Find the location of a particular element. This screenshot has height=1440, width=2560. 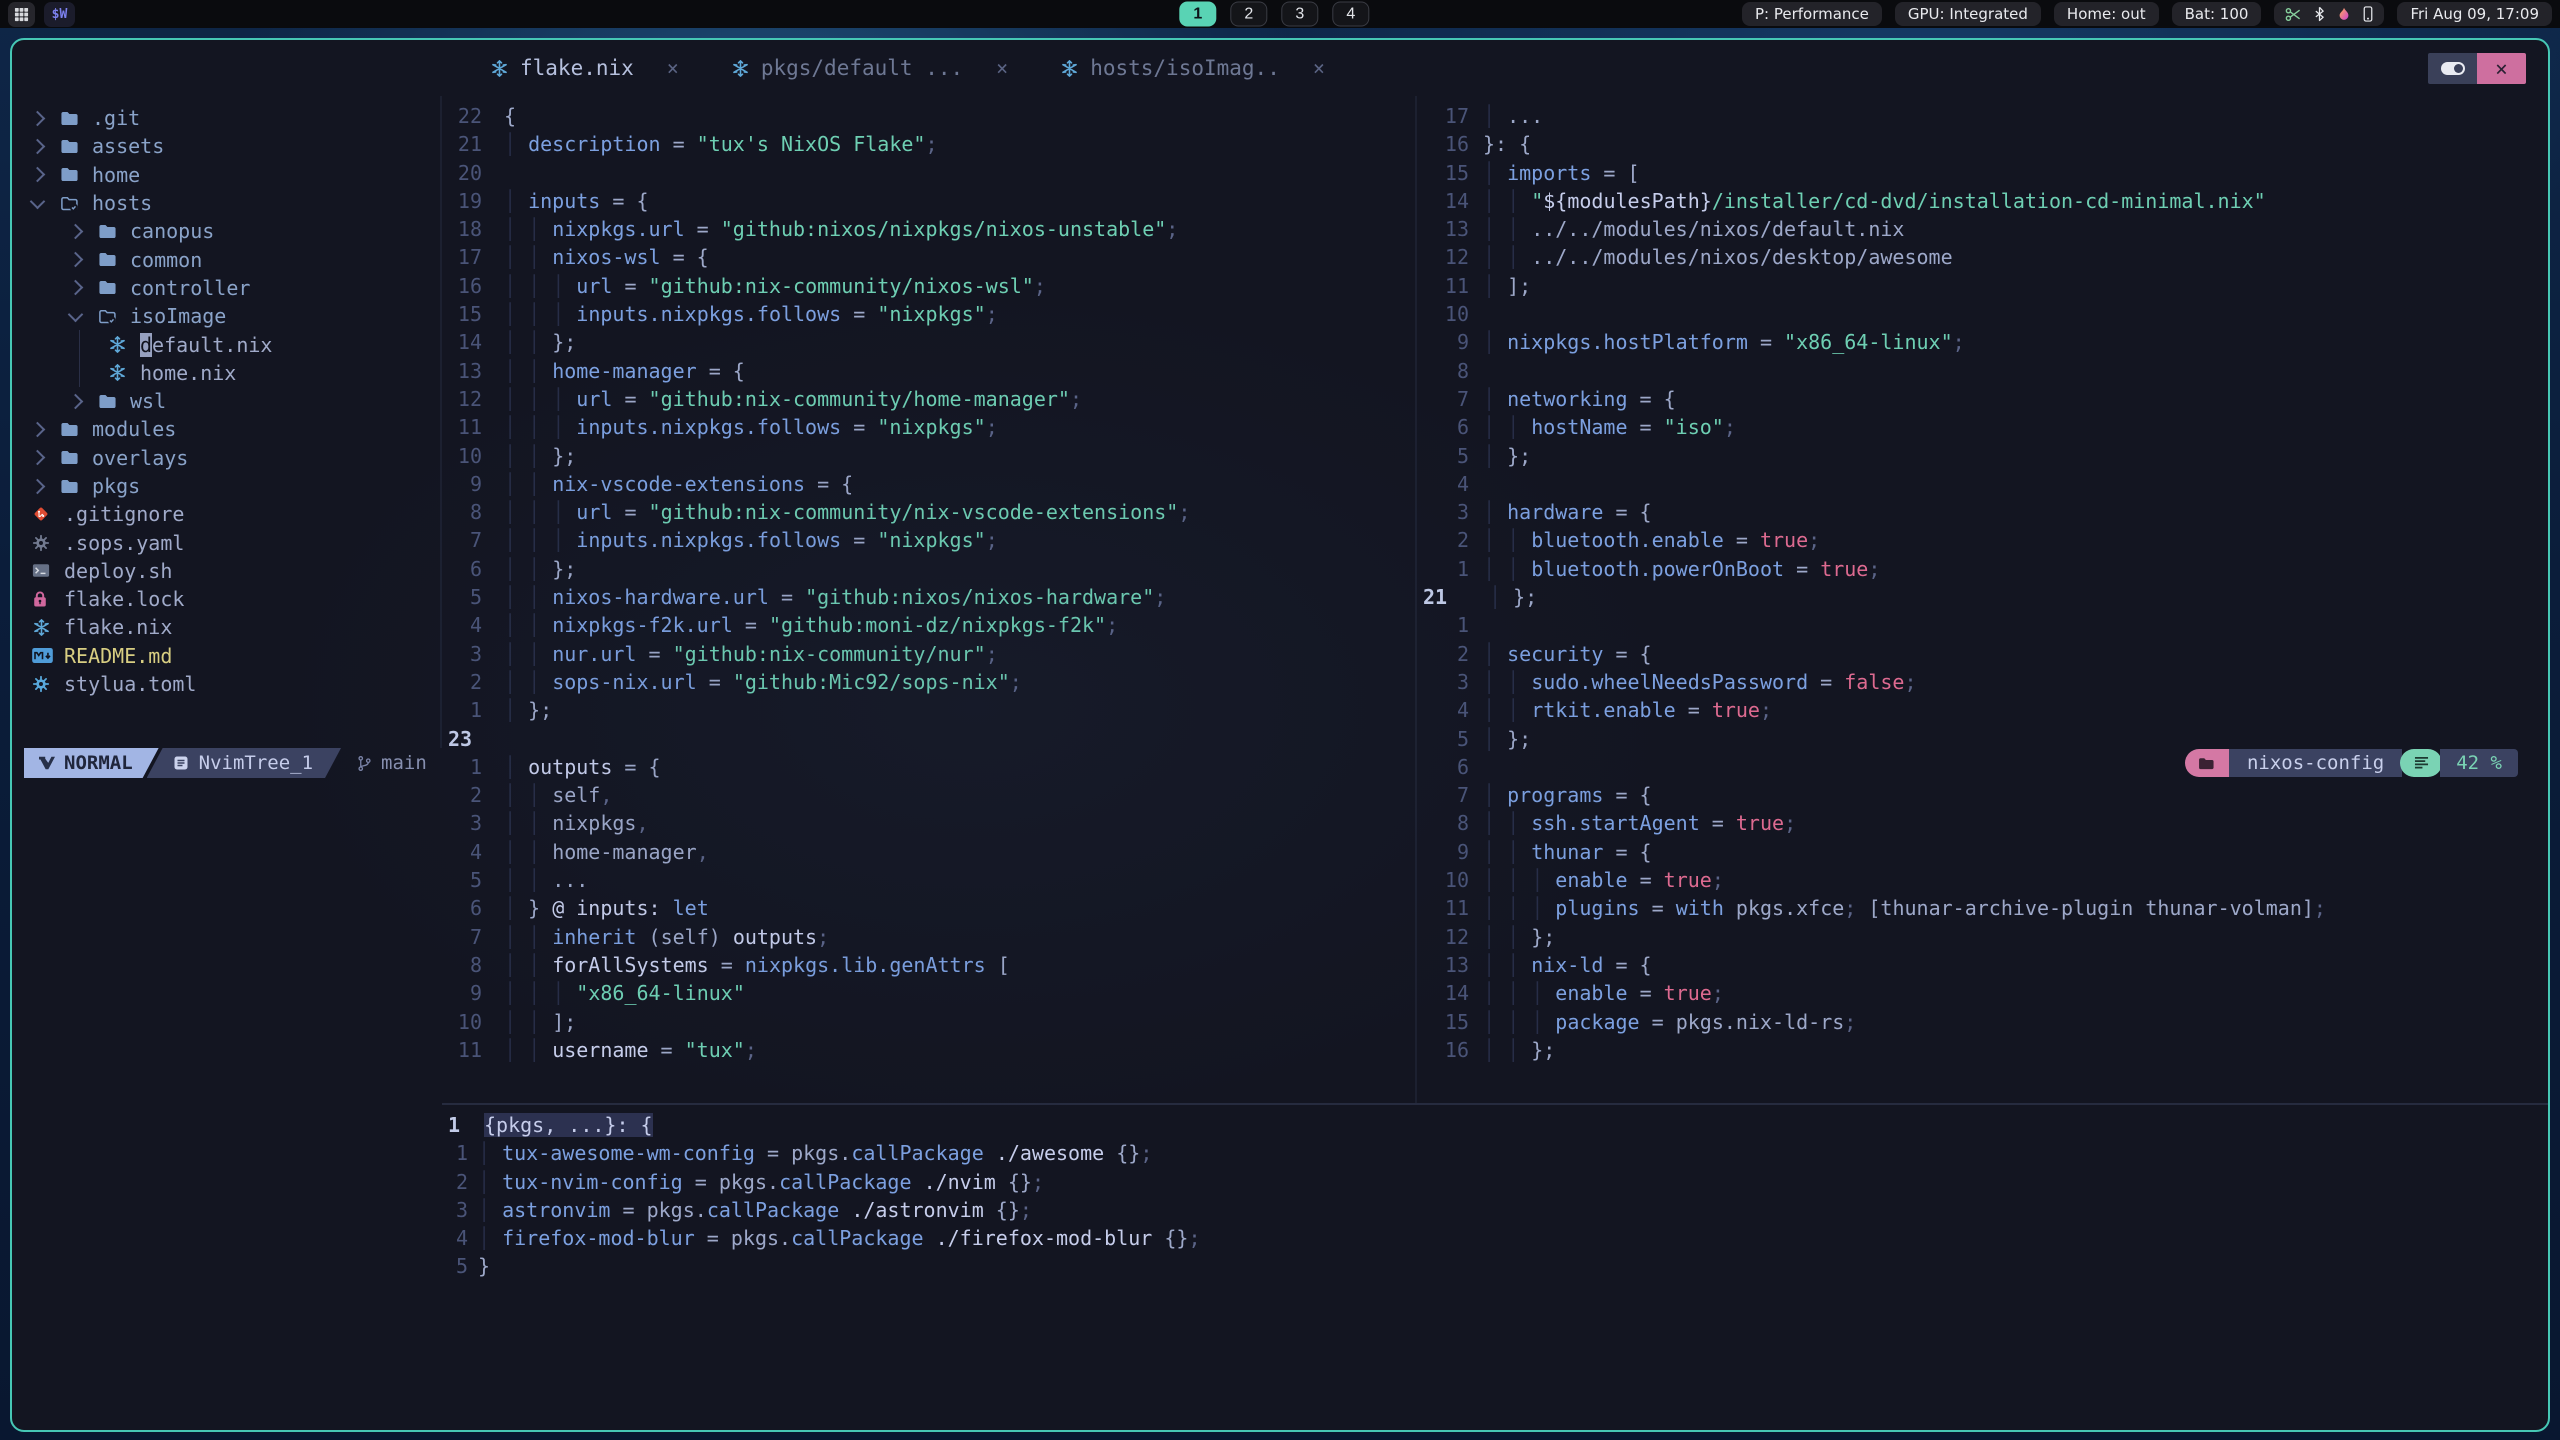

code-line: 10 │ │ ]; is located at coordinates (928, 1022).